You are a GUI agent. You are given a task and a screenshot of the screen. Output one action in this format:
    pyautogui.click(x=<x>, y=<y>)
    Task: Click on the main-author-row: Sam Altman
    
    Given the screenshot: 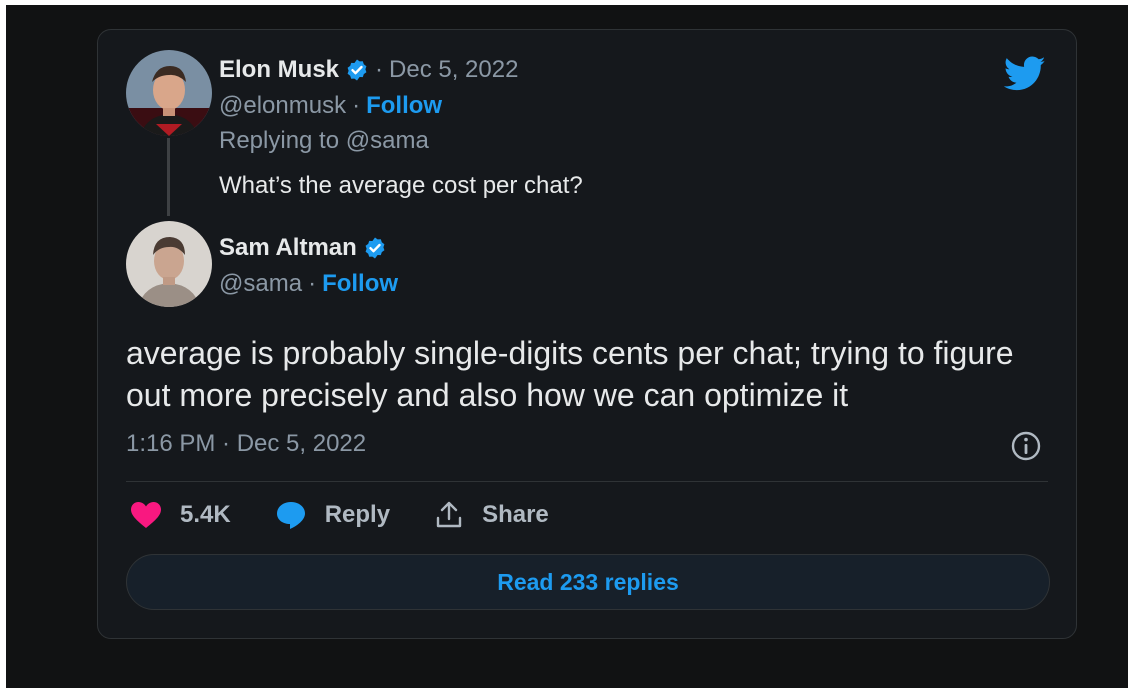 What is the action you would take?
    pyautogui.click(x=303, y=248)
    